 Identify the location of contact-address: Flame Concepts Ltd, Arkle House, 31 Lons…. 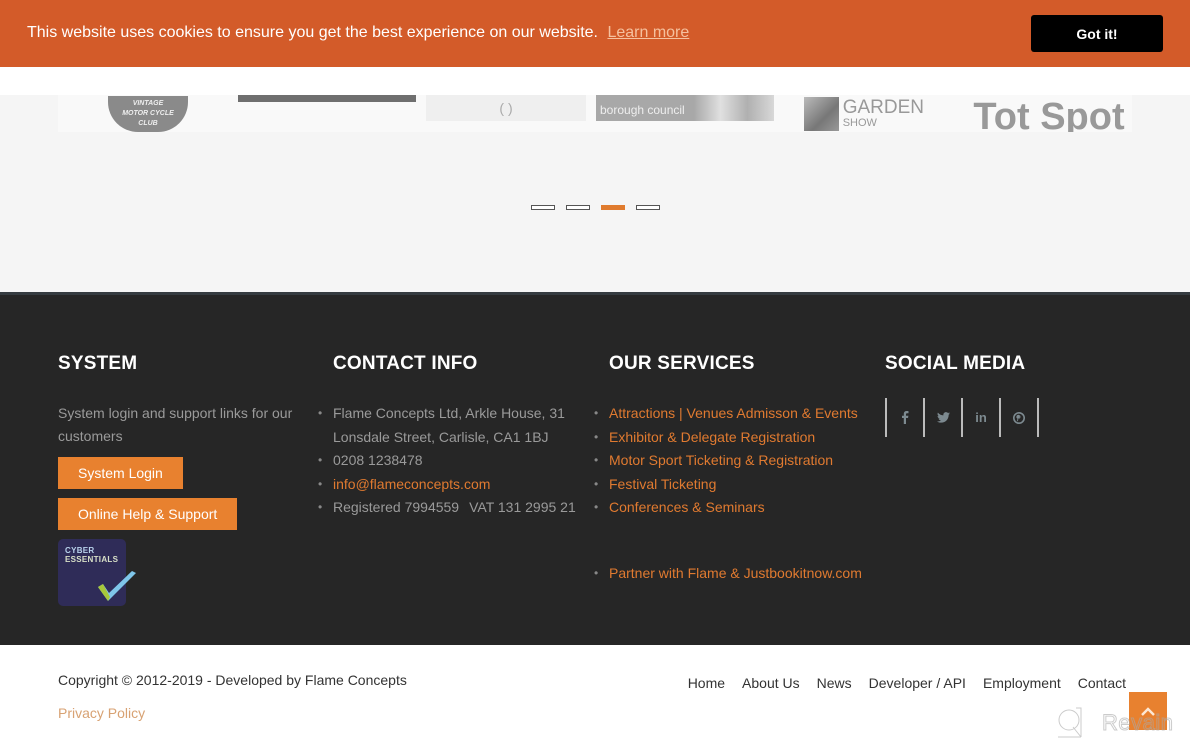
(450, 425).